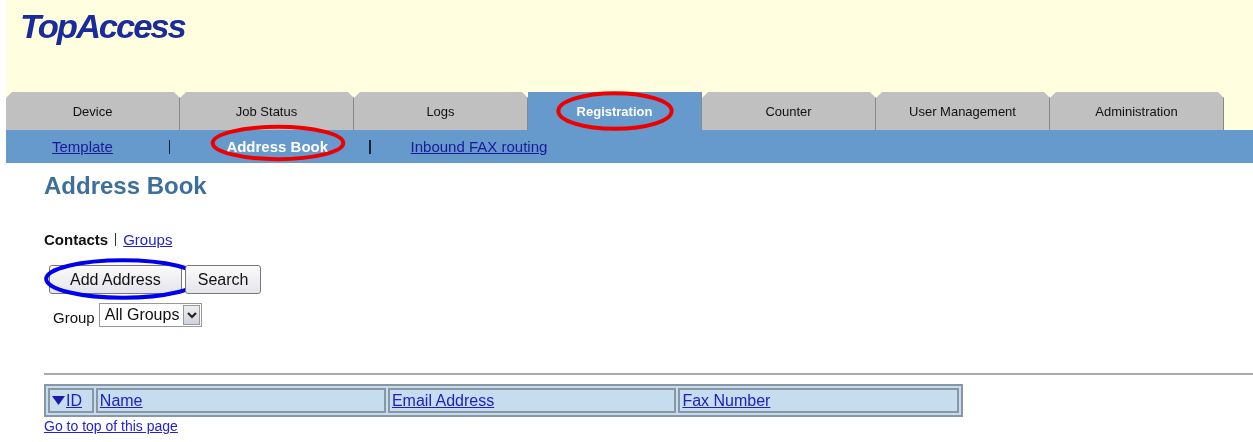 The width and height of the screenshot is (1253, 442). What do you see at coordinates (443, 400) in the screenshot?
I see `sort-link: Email Address` at bounding box center [443, 400].